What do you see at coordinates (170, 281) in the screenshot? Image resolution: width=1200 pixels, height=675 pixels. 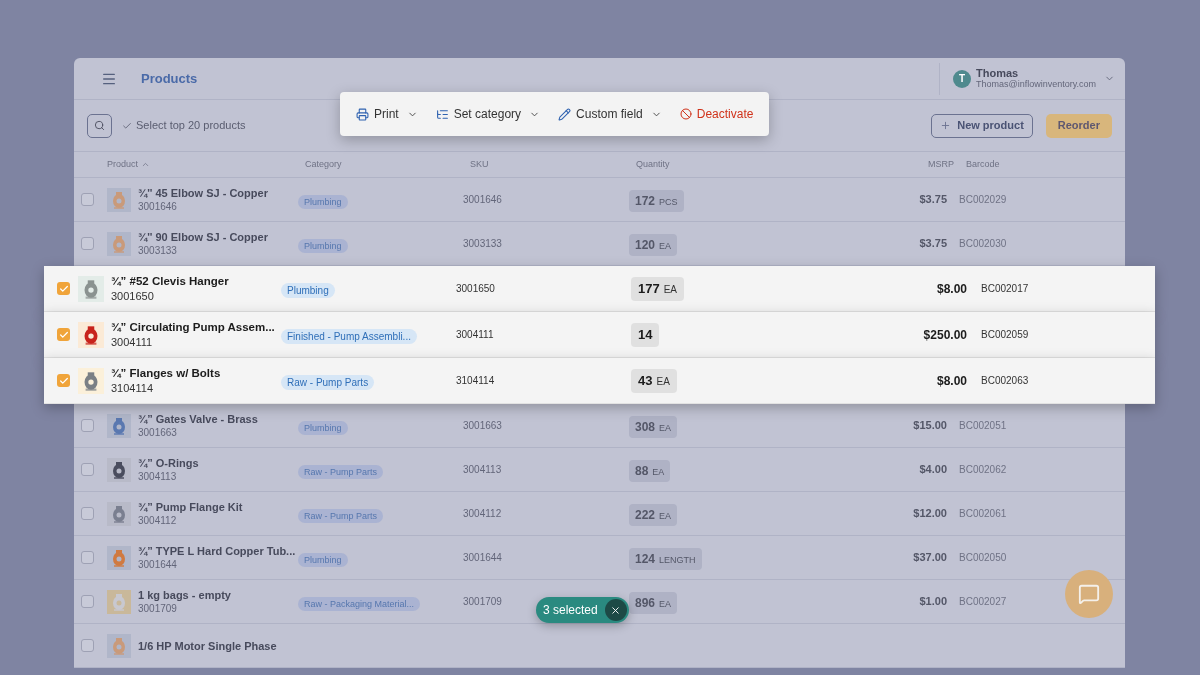 I see `product-name: ¾” #52 Clevis Hanger` at bounding box center [170, 281].